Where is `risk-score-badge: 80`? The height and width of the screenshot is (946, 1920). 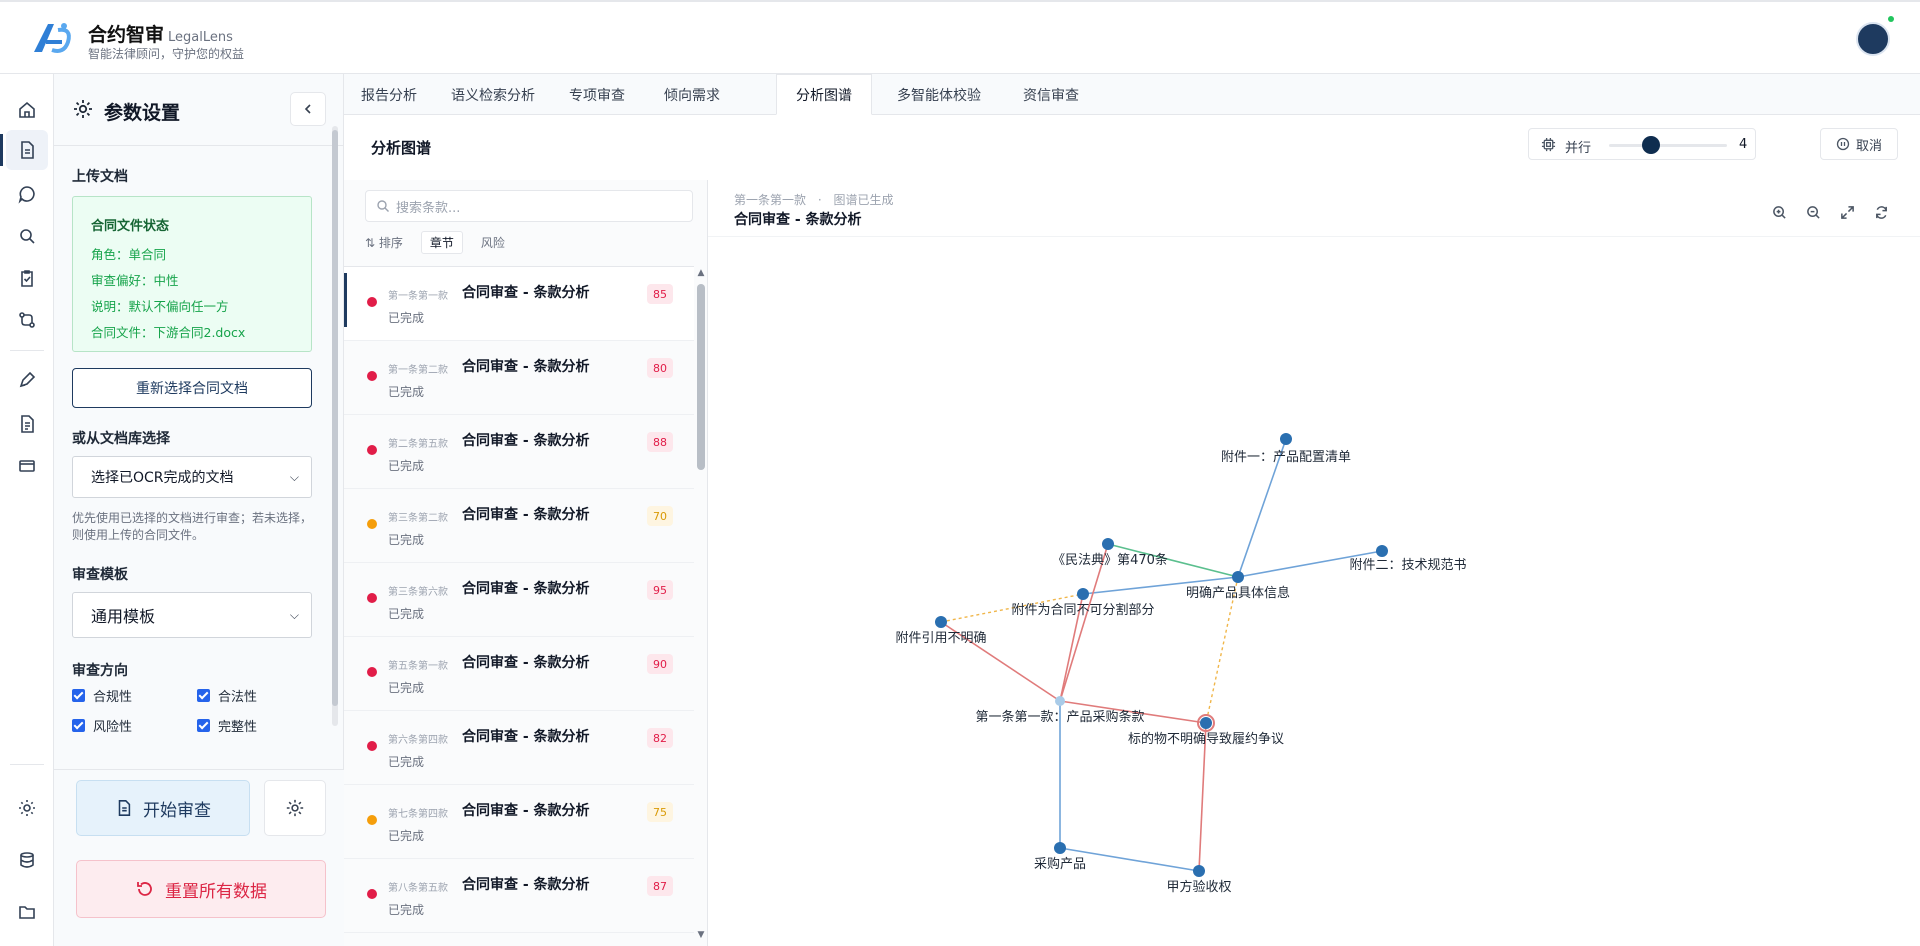
risk-score-badge: 80 is located at coordinates (660, 368).